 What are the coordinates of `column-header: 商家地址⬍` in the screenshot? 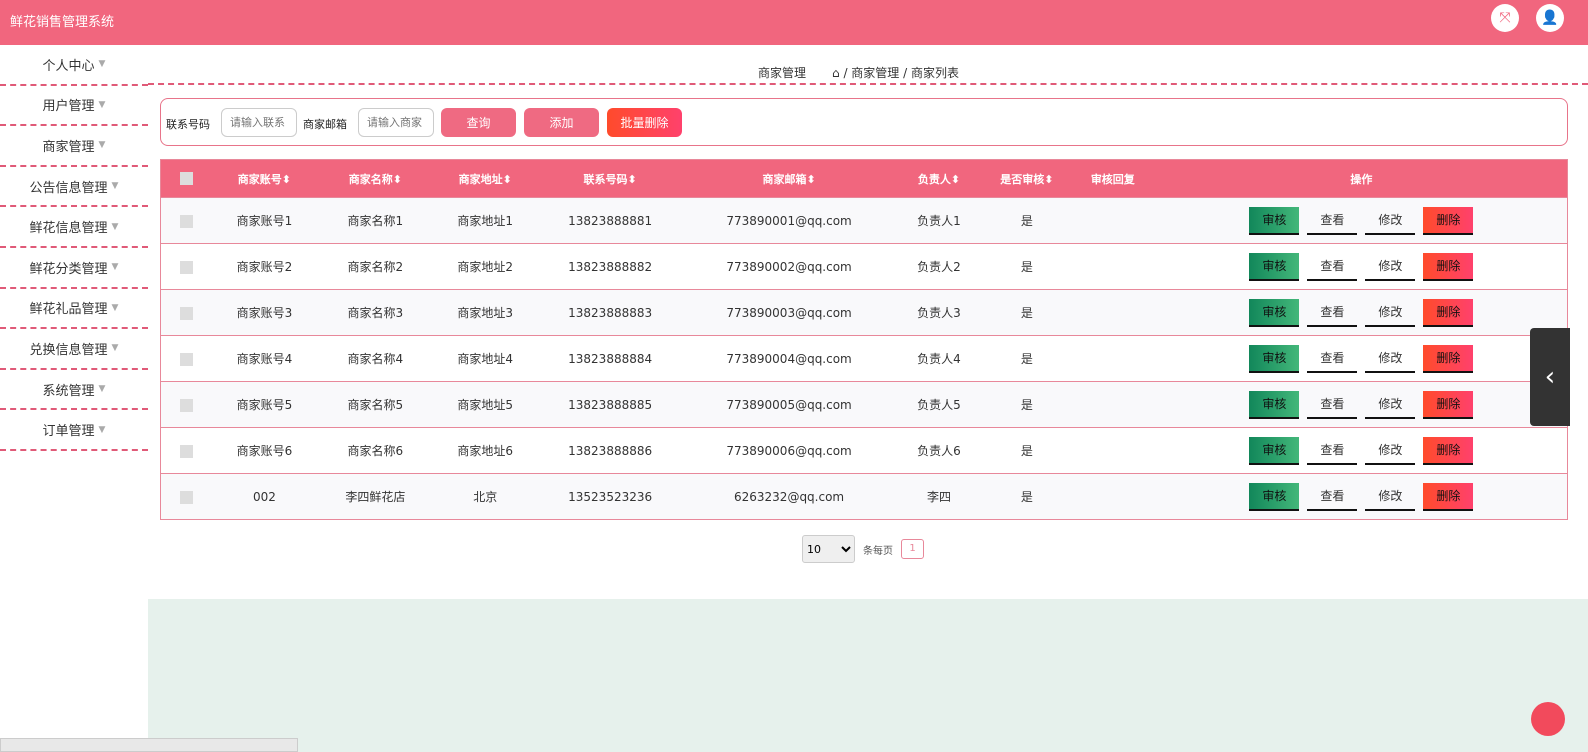 It's located at (485, 178).